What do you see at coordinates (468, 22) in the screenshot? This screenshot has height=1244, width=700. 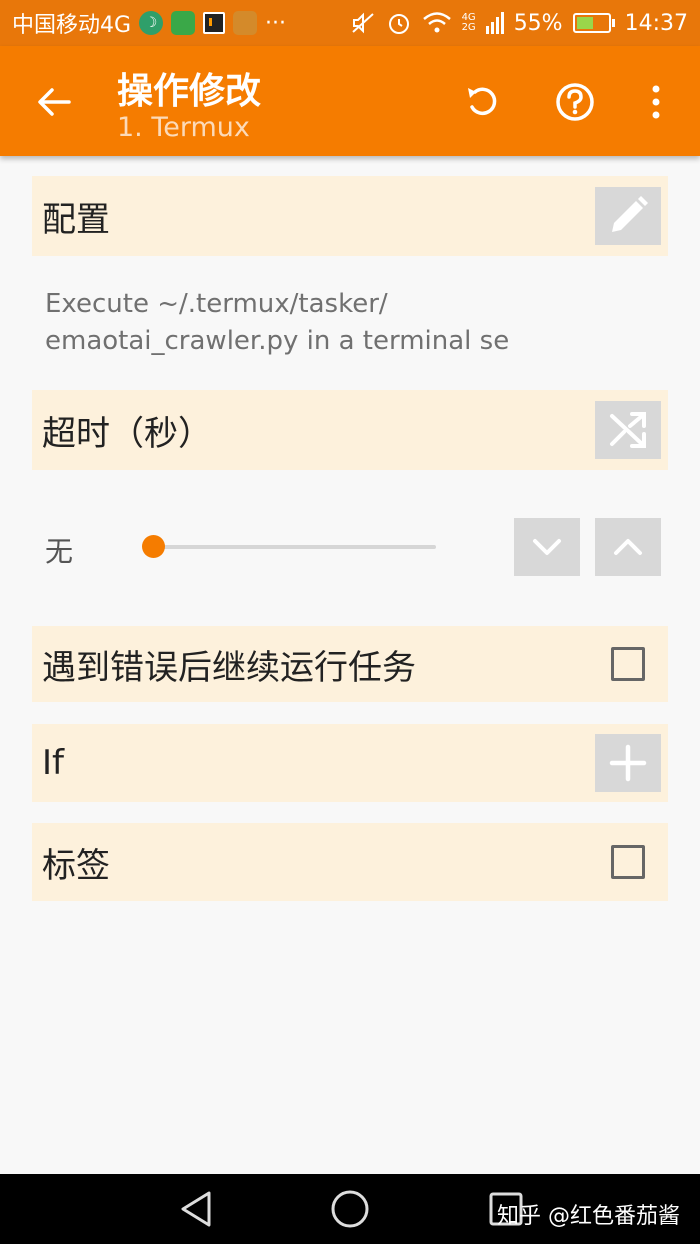 I see `network-type: 4G 2G` at bounding box center [468, 22].